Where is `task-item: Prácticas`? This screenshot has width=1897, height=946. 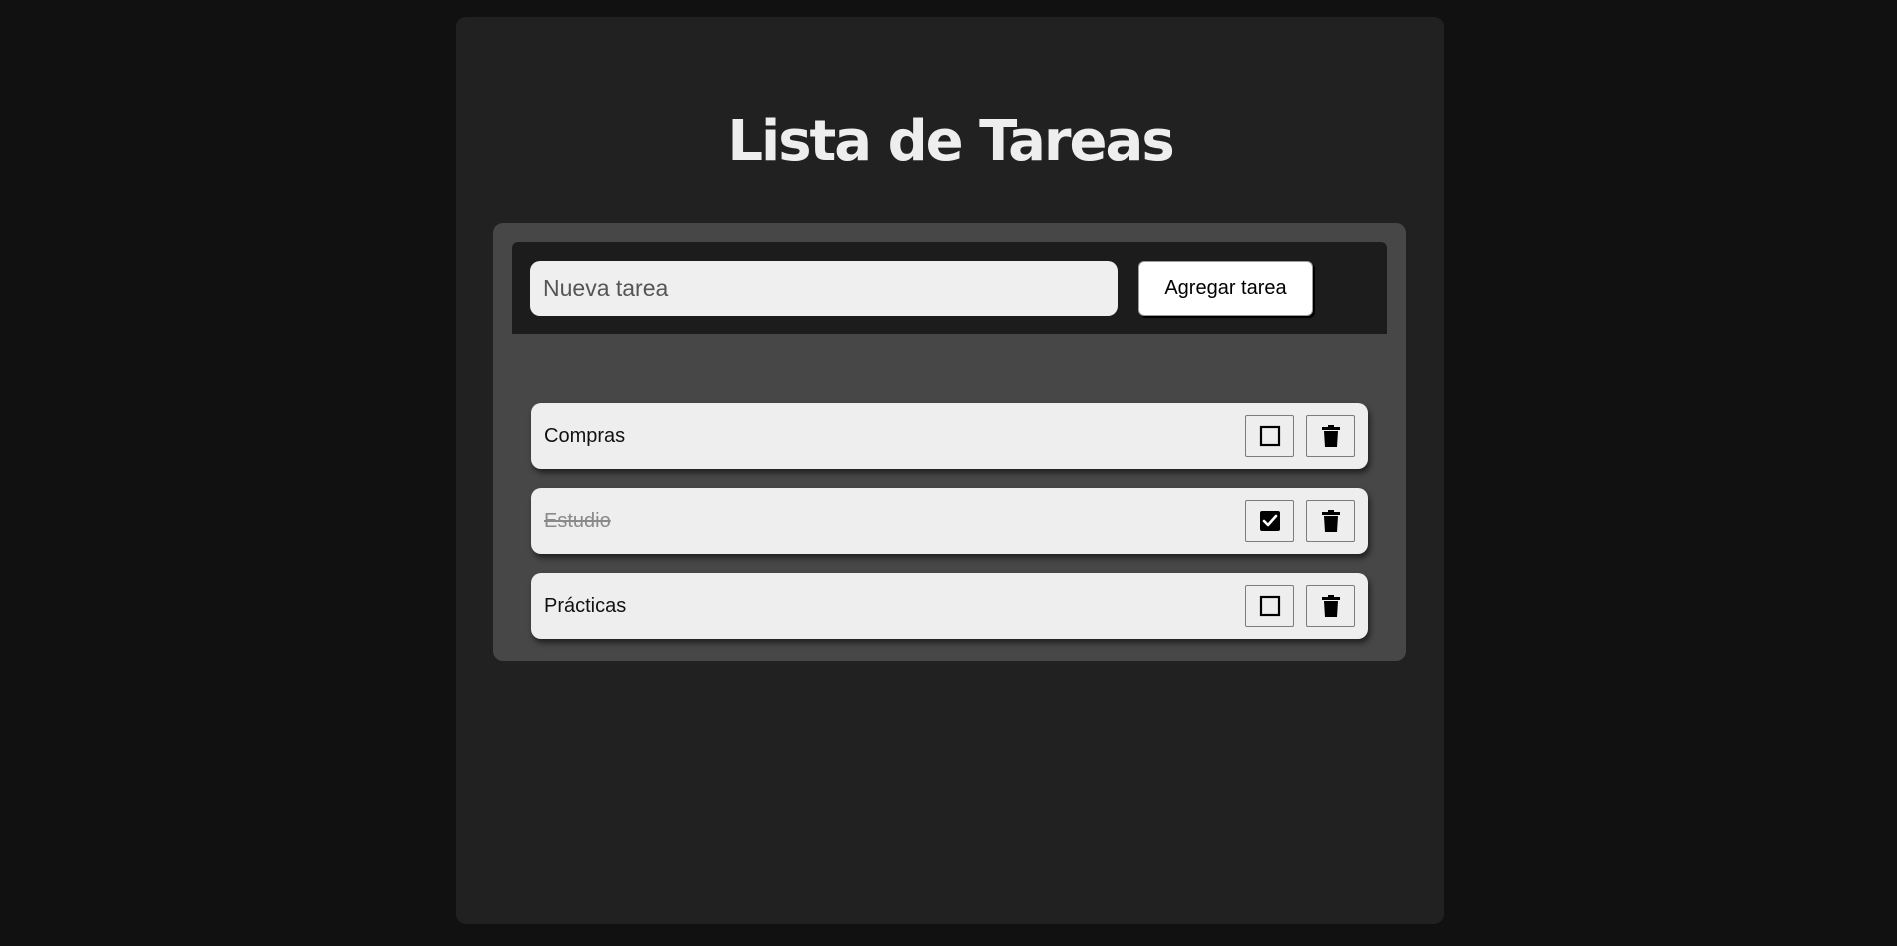 task-item: Prácticas is located at coordinates (949, 606).